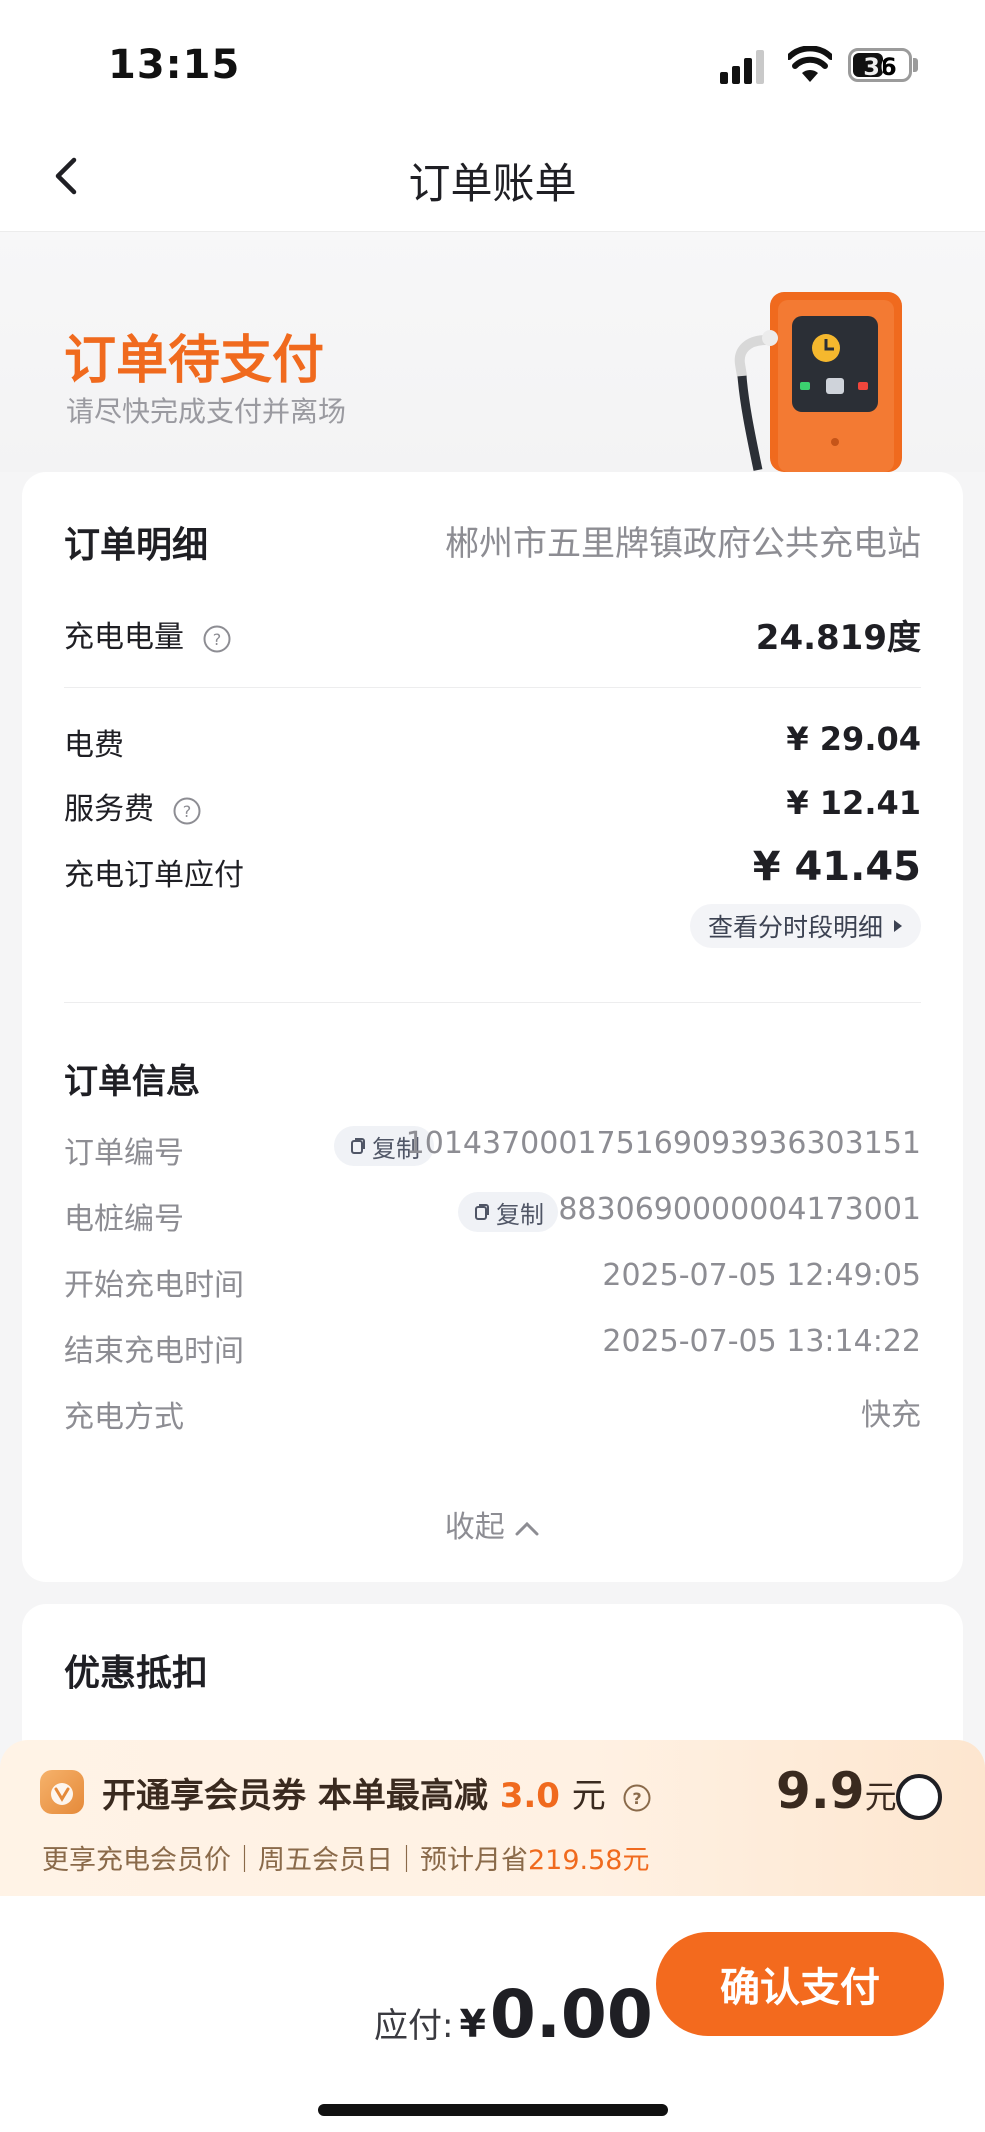 This screenshot has height=2132, width=985. Describe the element at coordinates (571, 2014) in the screenshot. I see `payable-value: 0.00` at that location.